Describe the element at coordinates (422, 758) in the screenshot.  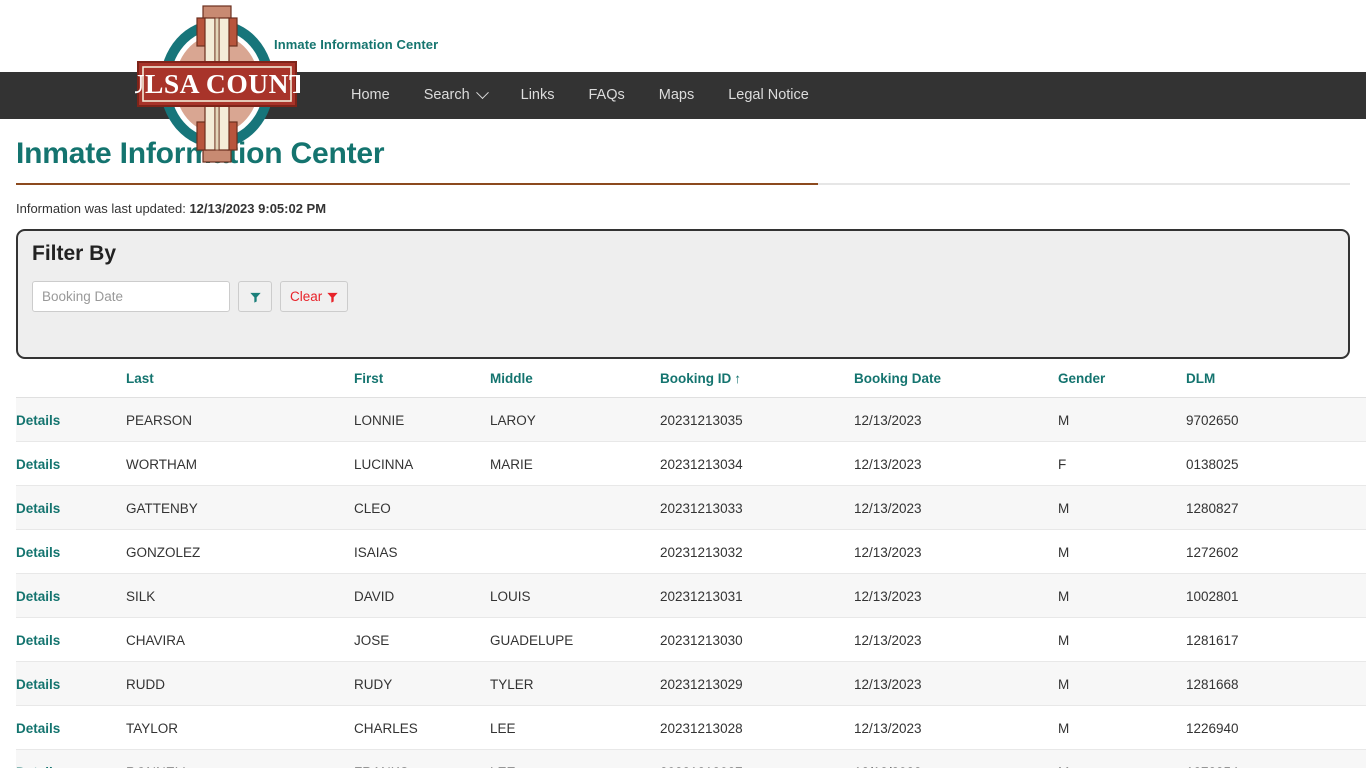
I see `cell-first: FRANKS` at that location.